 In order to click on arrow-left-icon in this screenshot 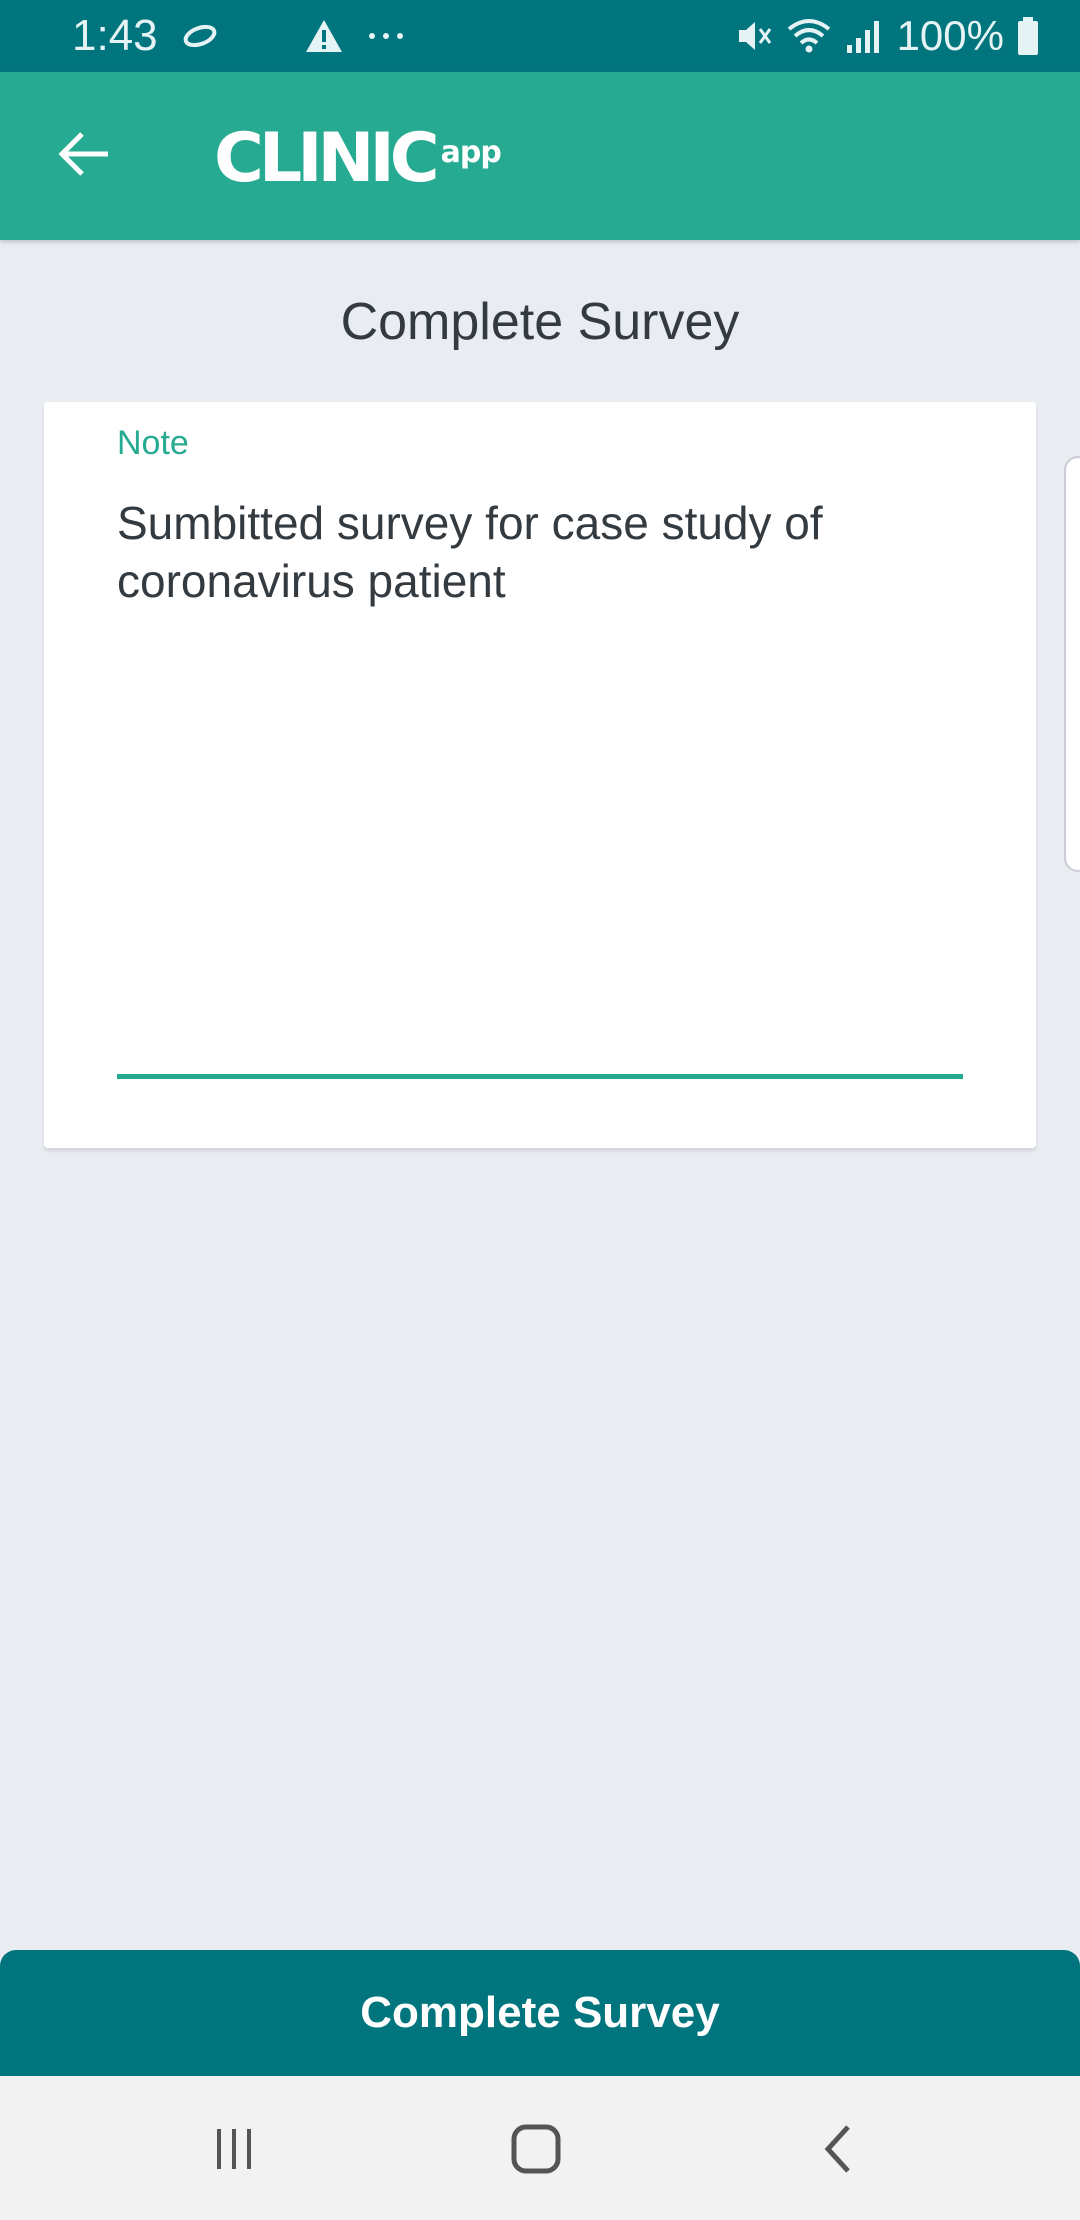, I will do `click(84, 156)`.